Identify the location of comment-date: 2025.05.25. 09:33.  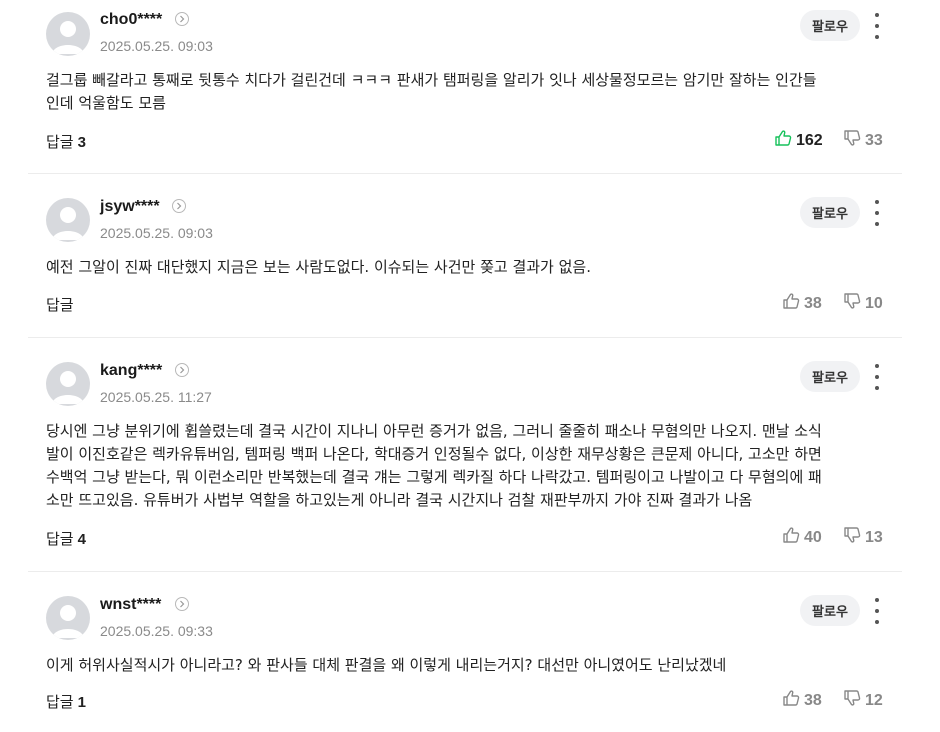
(156, 631).